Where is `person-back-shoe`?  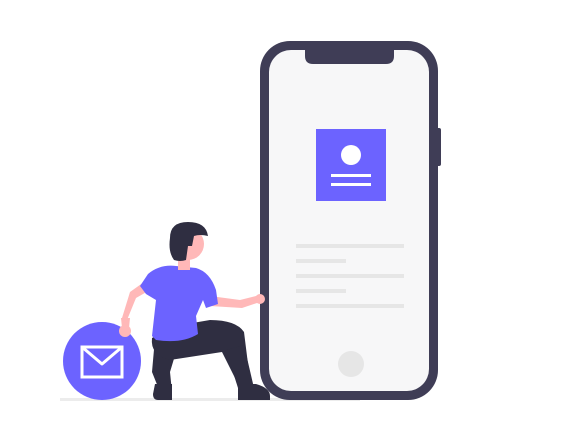 person-back-shoe is located at coordinates (162, 392).